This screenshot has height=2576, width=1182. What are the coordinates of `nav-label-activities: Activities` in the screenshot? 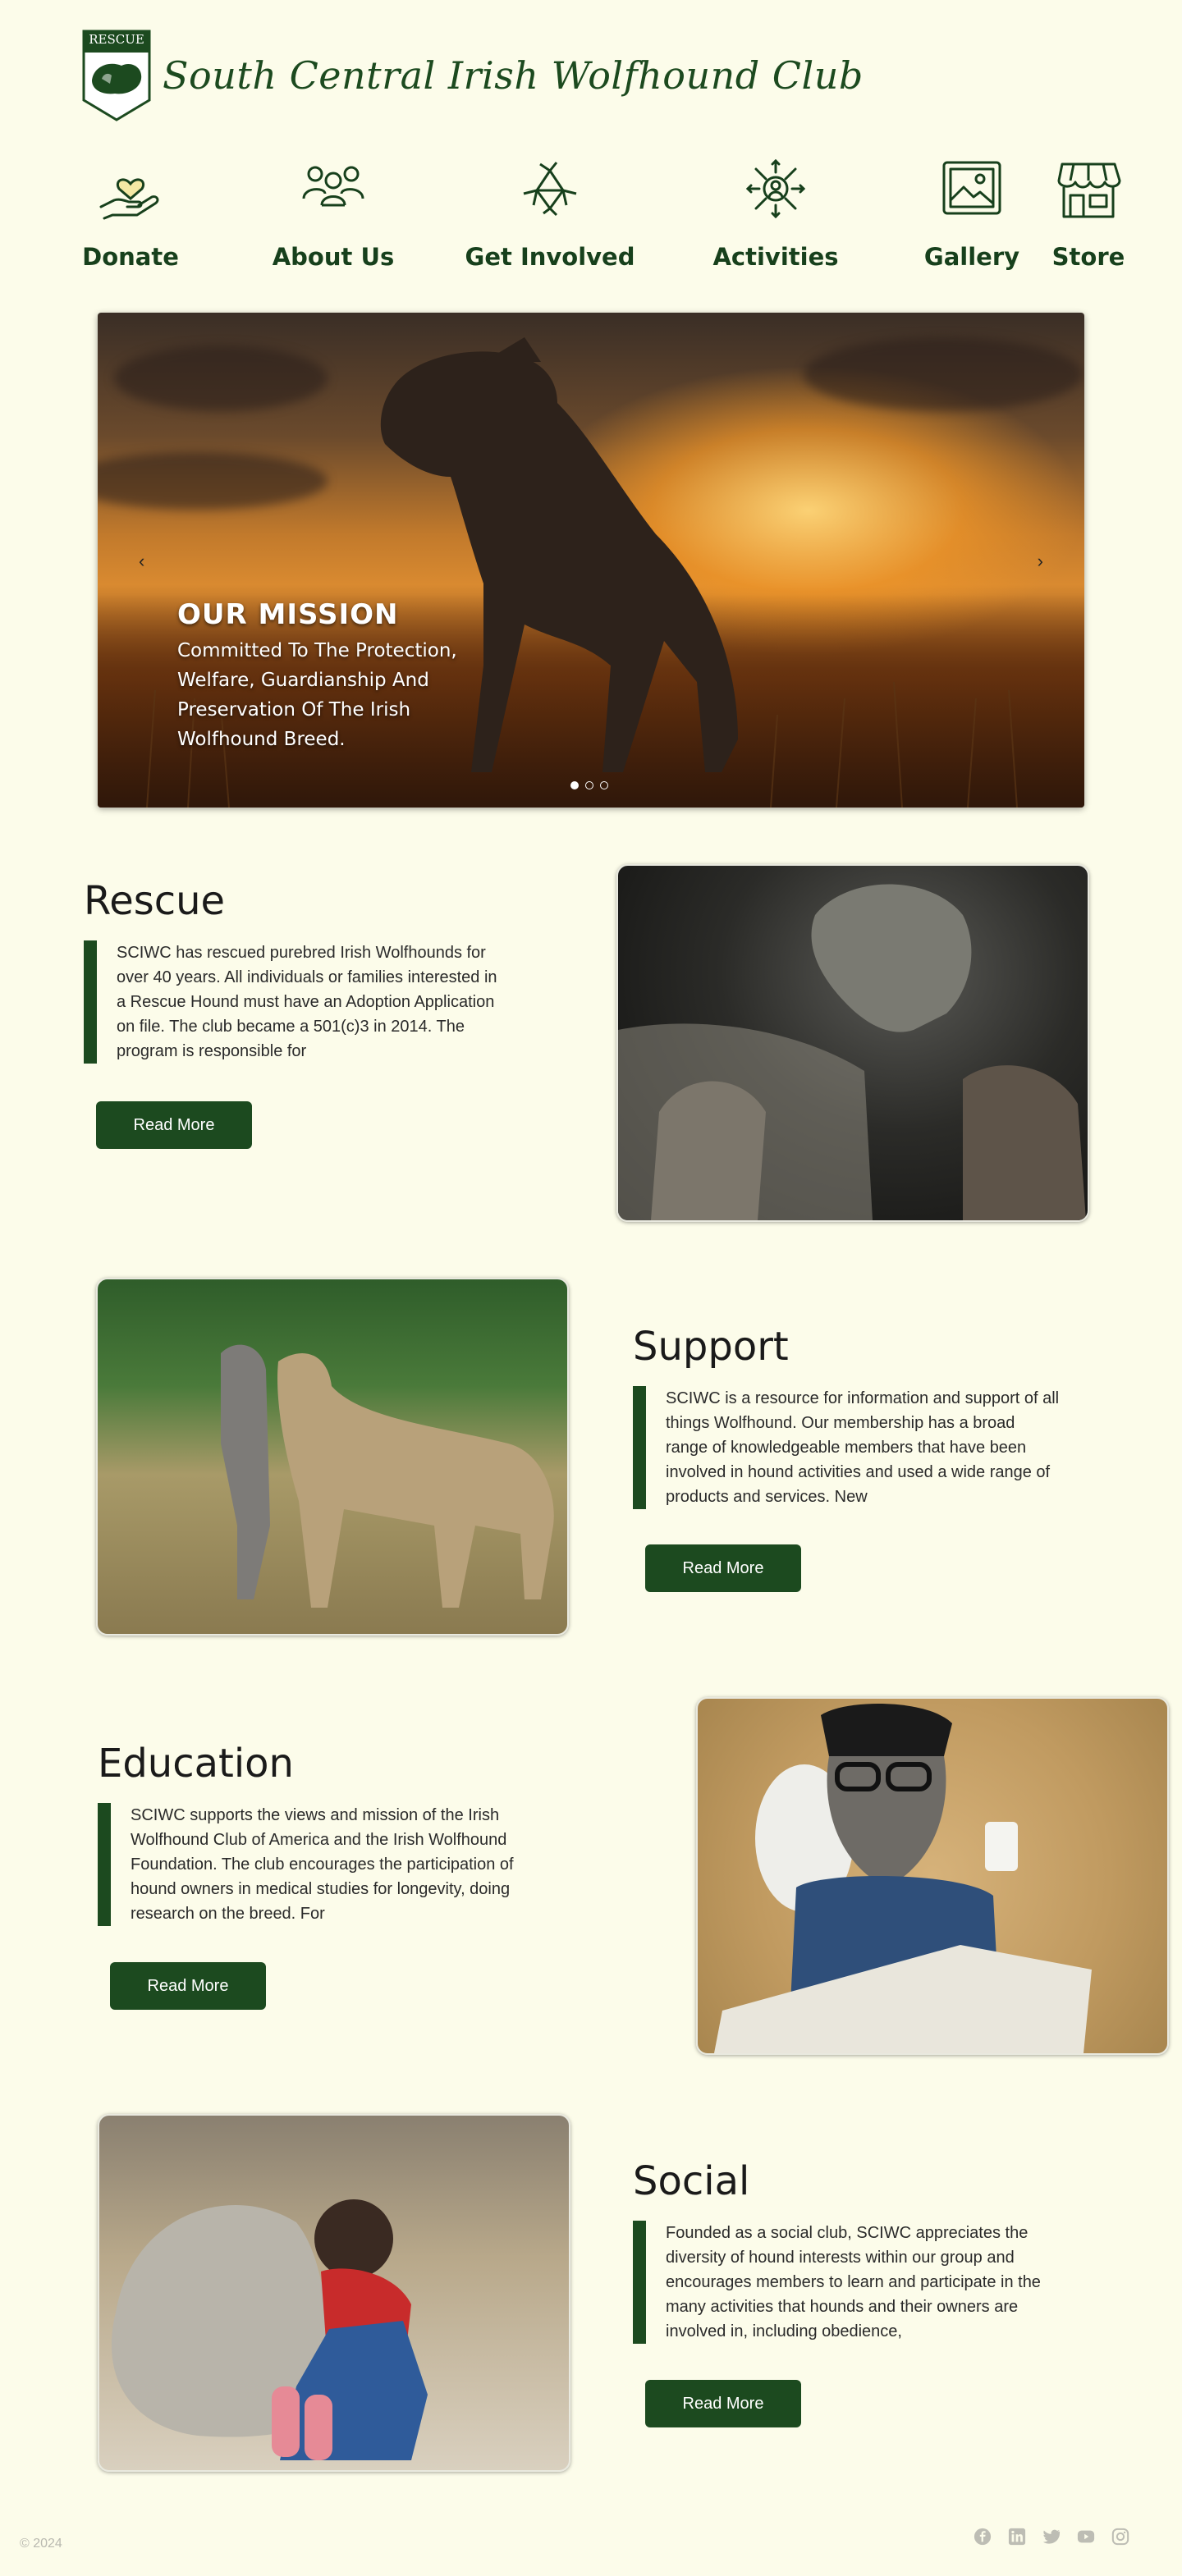 It's located at (776, 257).